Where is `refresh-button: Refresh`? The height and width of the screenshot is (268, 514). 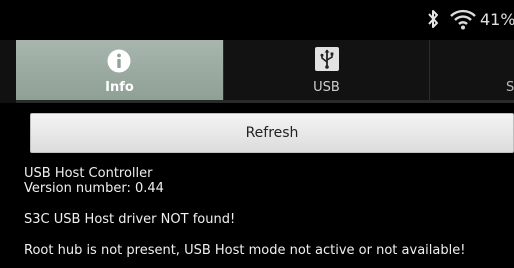 refresh-button: Refresh is located at coordinates (272, 133).